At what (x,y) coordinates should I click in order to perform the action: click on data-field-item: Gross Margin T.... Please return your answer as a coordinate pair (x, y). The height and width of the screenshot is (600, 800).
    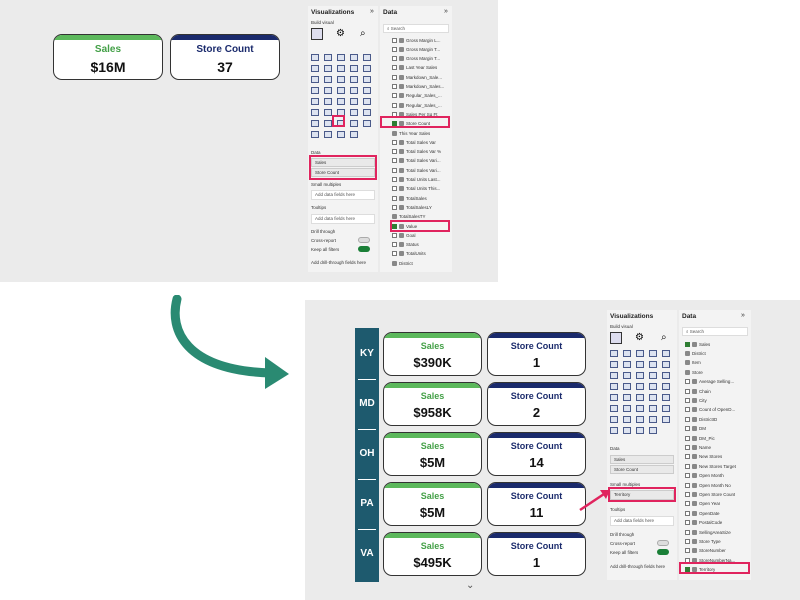
    Looking at the image, I should click on (416, 49).